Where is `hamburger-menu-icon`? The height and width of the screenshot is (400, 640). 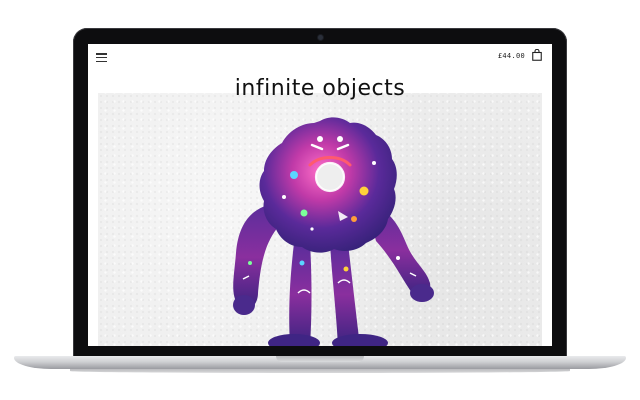
hamburger-menu-icon is located at coordinates (101, 57).